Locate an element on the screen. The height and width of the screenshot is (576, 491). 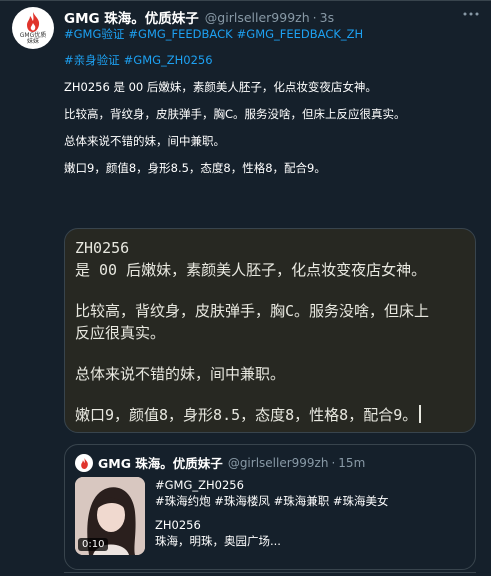
tweet-text-summary: 总体来说不错的妹，间中兼职。 is located at coordinates (144, 141).